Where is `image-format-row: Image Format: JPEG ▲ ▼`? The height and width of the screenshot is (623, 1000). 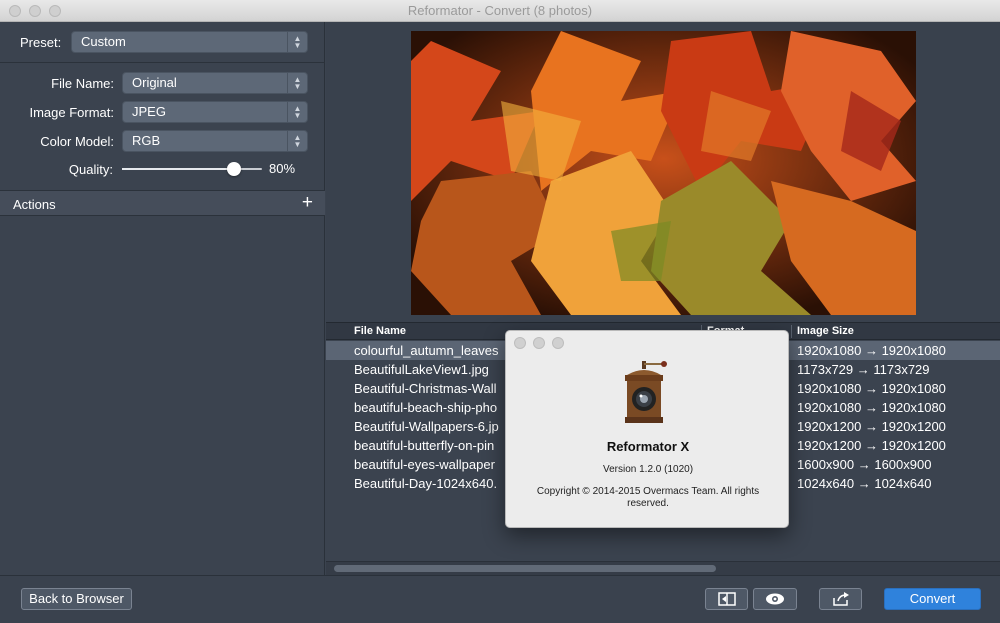
image-format-row: Image Format: JPEG ▲ ▼ is located at coordinates (162, 113).